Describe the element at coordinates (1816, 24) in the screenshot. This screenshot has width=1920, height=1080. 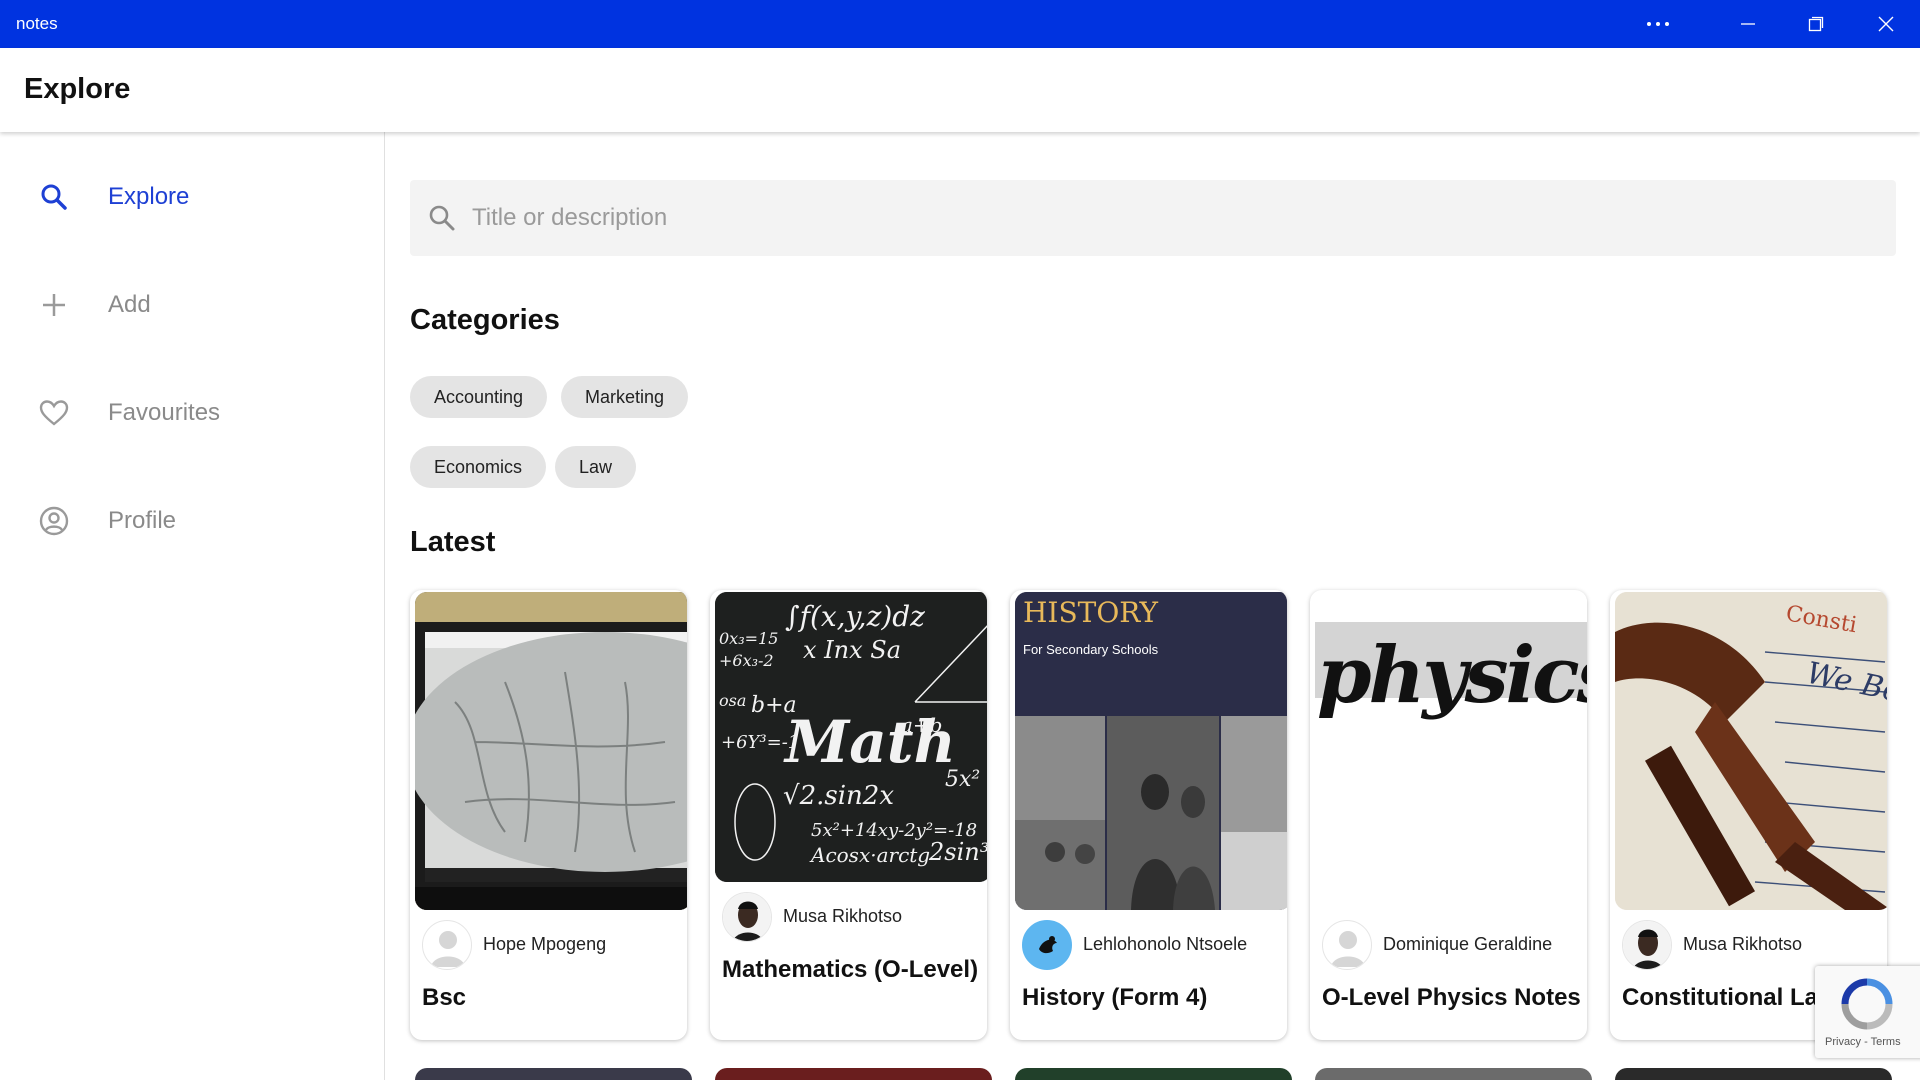
I see `restore-icon` at that location.